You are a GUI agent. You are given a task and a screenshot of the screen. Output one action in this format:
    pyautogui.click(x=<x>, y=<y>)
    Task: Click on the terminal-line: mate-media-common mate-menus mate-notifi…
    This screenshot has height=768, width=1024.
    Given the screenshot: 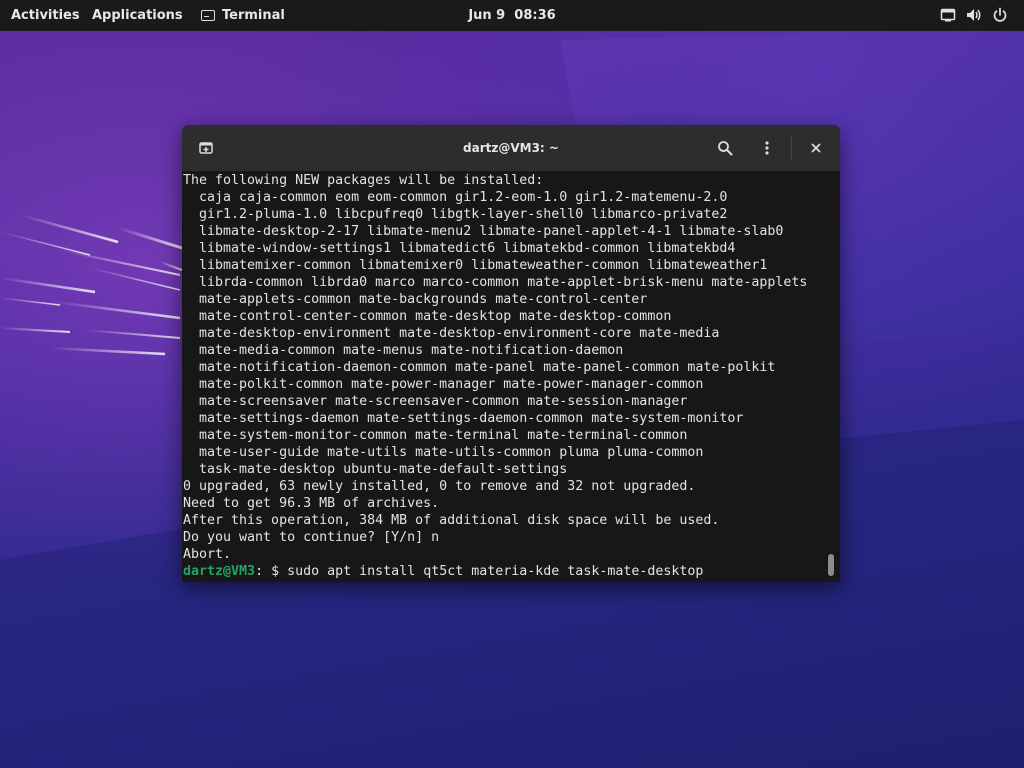 What is the action you would take?
    pyautogui.click(x=403, y=350)
    